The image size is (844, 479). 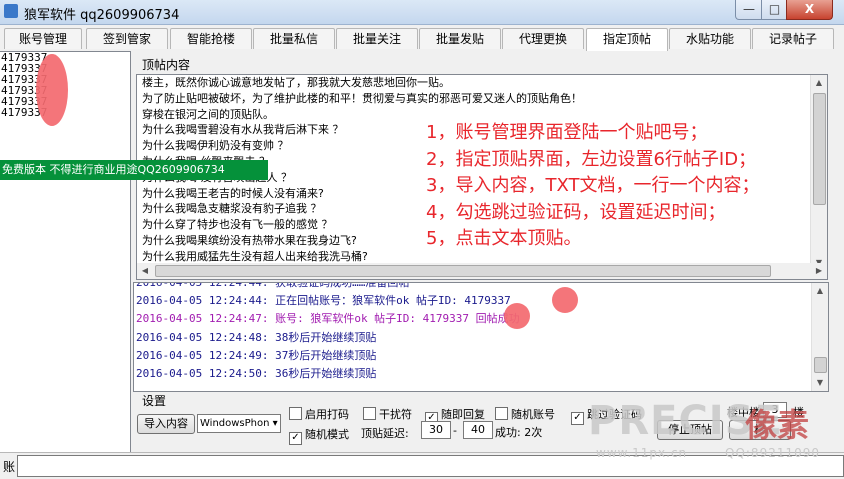 What do you see at coordinates (362, 98) in the screenshot?
I see `content-line: 为了防止贴吧被破坏，为了维护此楼的和平！贯彻爱与真实的邪恶可爱又迷人的顶贴角色！` at bounding box center [362, 98].